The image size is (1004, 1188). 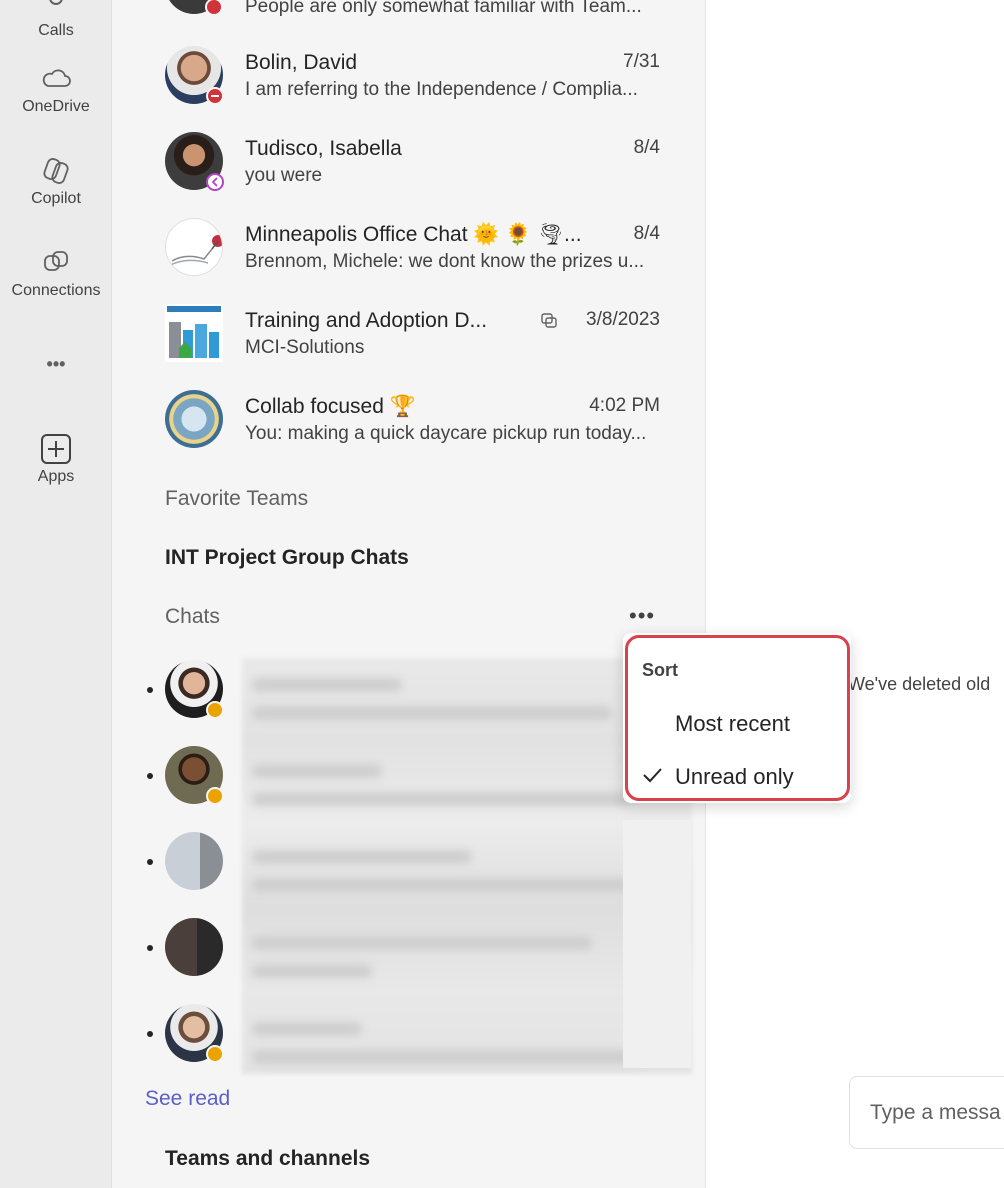 I want to click on rail-item-connections: Connections, so click(x=56, y=273).